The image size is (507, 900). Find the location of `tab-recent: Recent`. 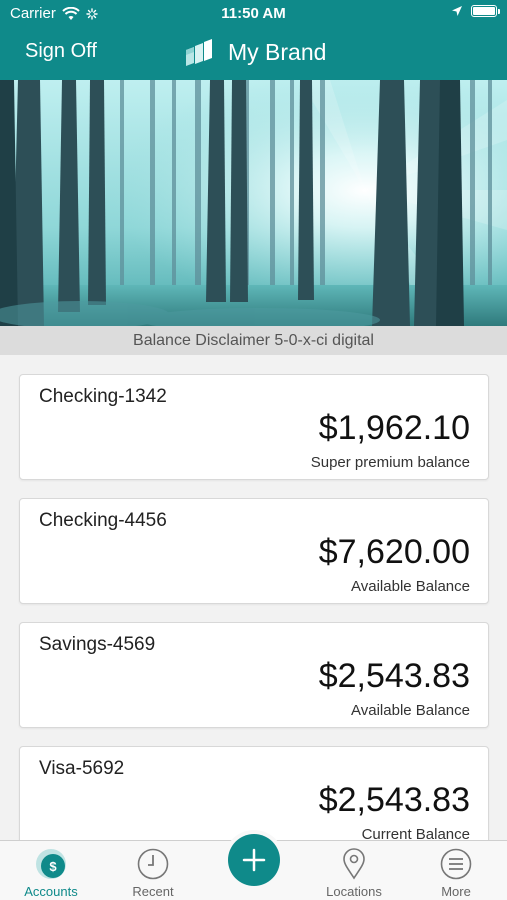

tab-recent: Recent is located at coordinates (153, 870).